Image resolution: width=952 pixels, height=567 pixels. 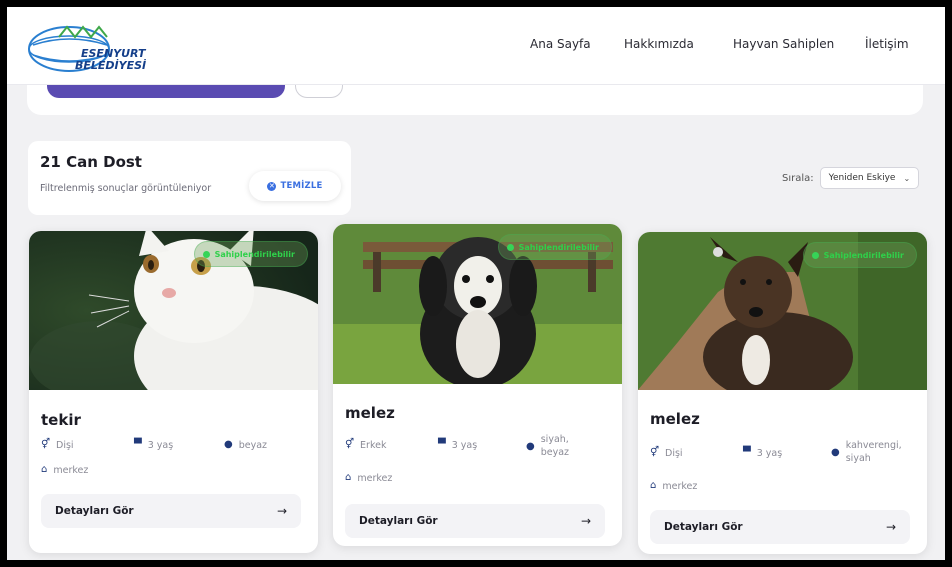 What do you see at coordinates (907, 178) in the screenshot?
I see `chevron-down-icon: ⌄` at bounding box center [907, 178].